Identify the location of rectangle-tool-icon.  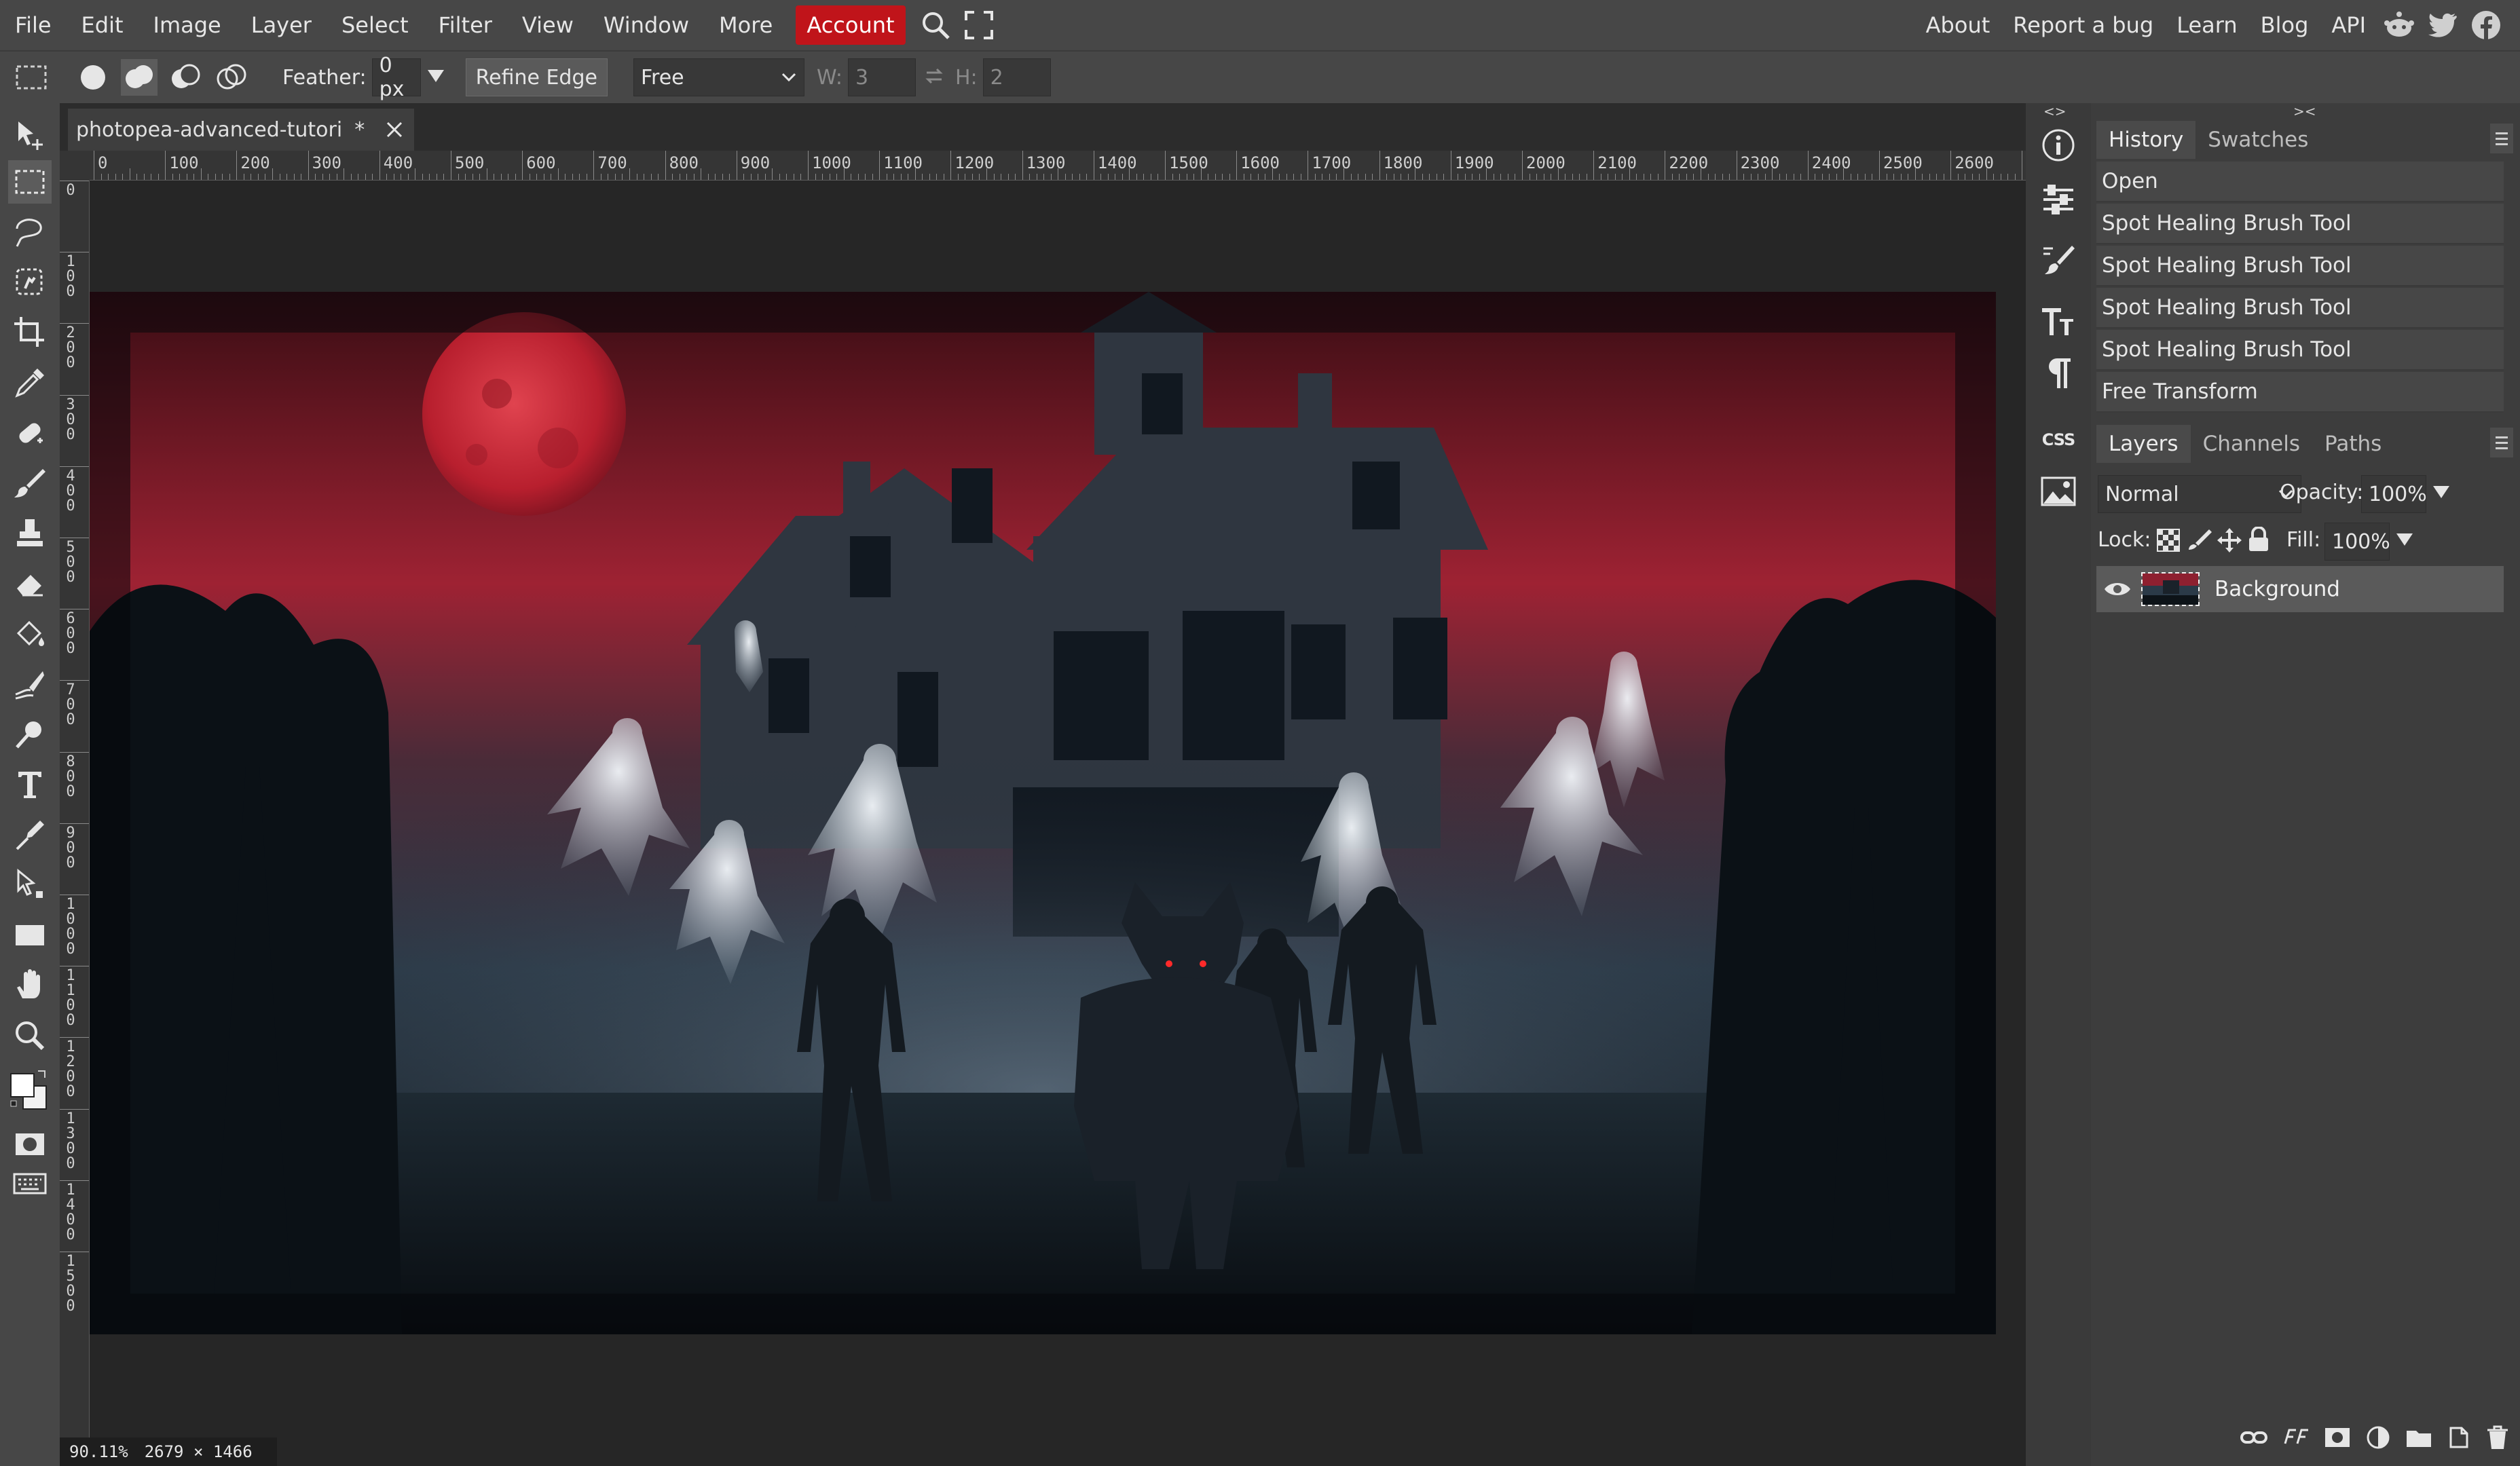
(30, 935).